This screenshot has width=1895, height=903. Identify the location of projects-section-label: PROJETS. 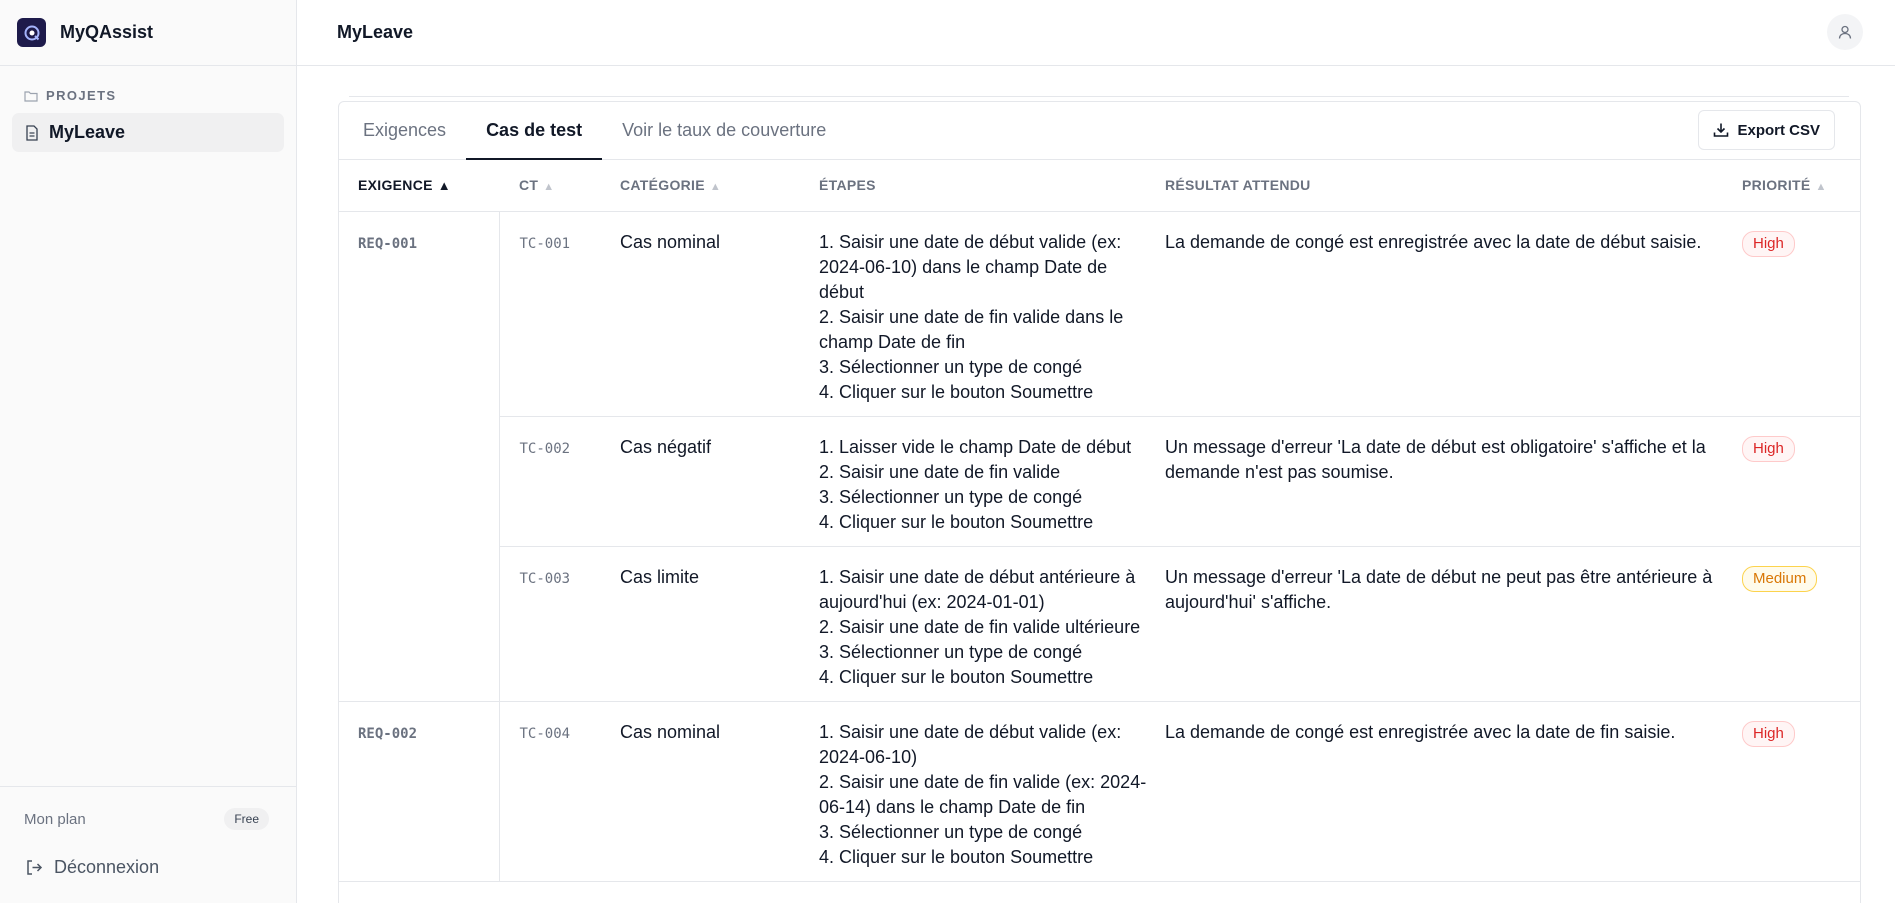
(160, 95).